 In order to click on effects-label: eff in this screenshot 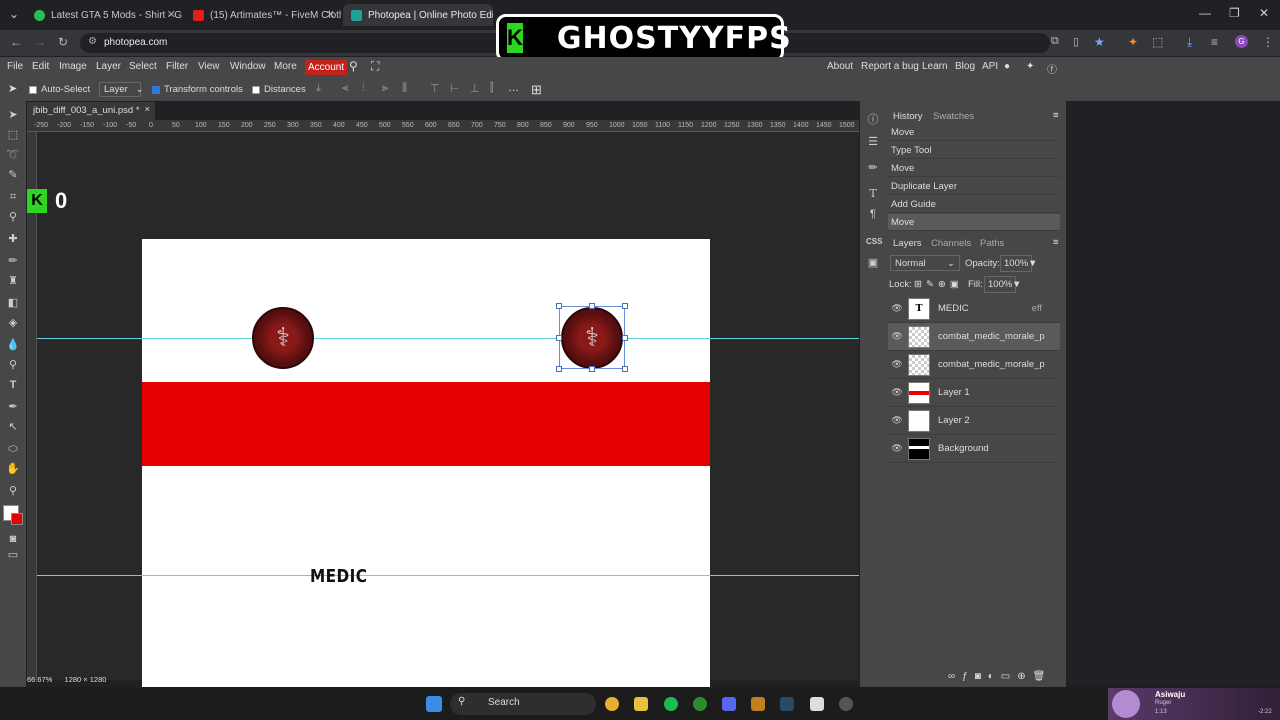, I will do `click(1037, 308)`.